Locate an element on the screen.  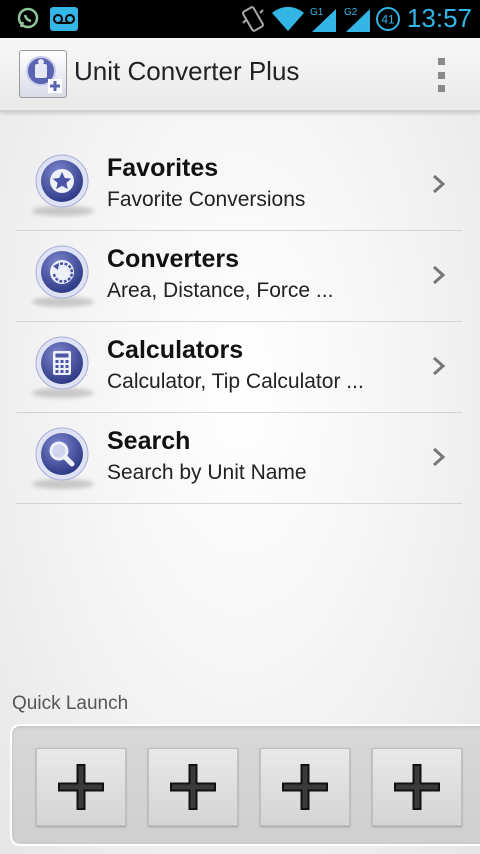
app-title: Unit Converter Plus is located at coordinates (187, 71).